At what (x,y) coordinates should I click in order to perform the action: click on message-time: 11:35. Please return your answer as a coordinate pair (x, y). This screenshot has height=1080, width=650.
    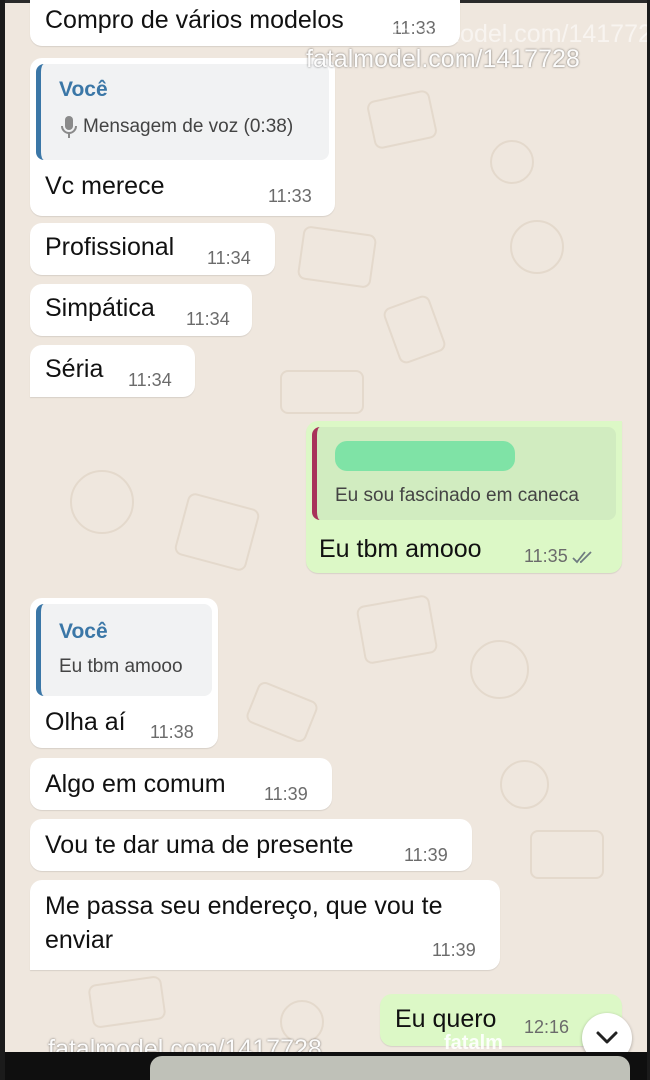
    Looking at the image, I should click on (560, 556).